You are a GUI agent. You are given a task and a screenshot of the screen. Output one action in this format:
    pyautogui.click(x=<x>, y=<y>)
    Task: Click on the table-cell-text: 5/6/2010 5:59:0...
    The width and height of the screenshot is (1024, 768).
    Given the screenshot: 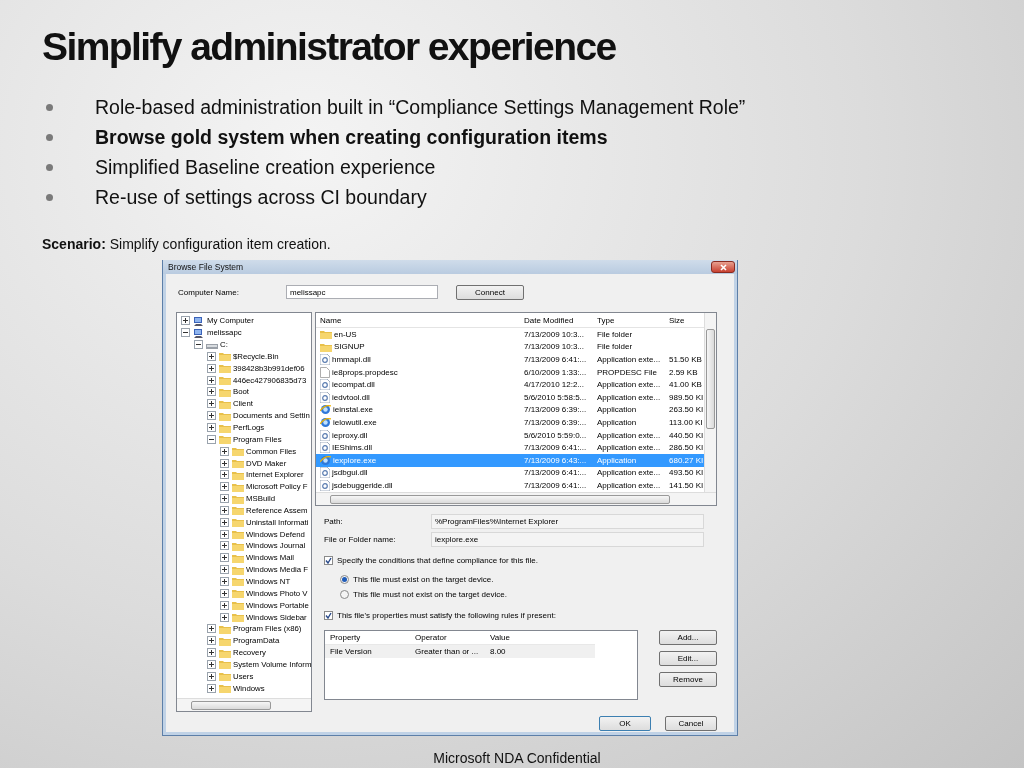 What is the action you would take?
    pyautogui.click(x=555, y=435)
    